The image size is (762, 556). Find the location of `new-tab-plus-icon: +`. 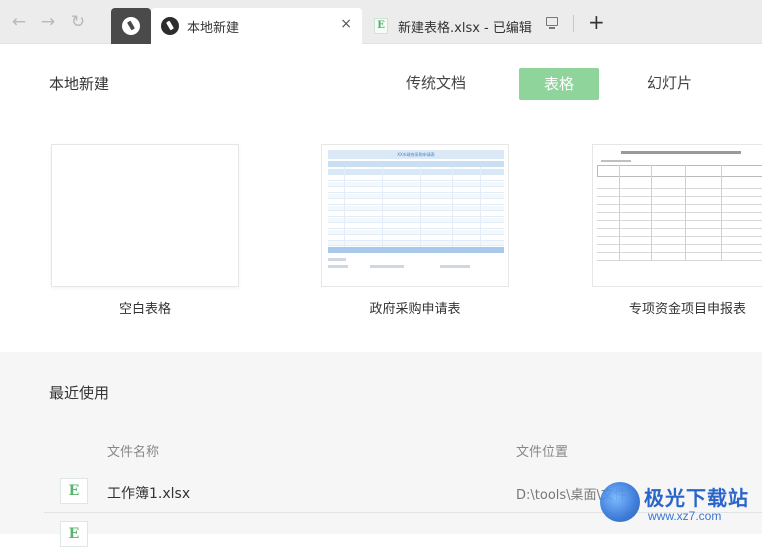

new-tab-plus-icon: + is located at coordinates (596, 22).